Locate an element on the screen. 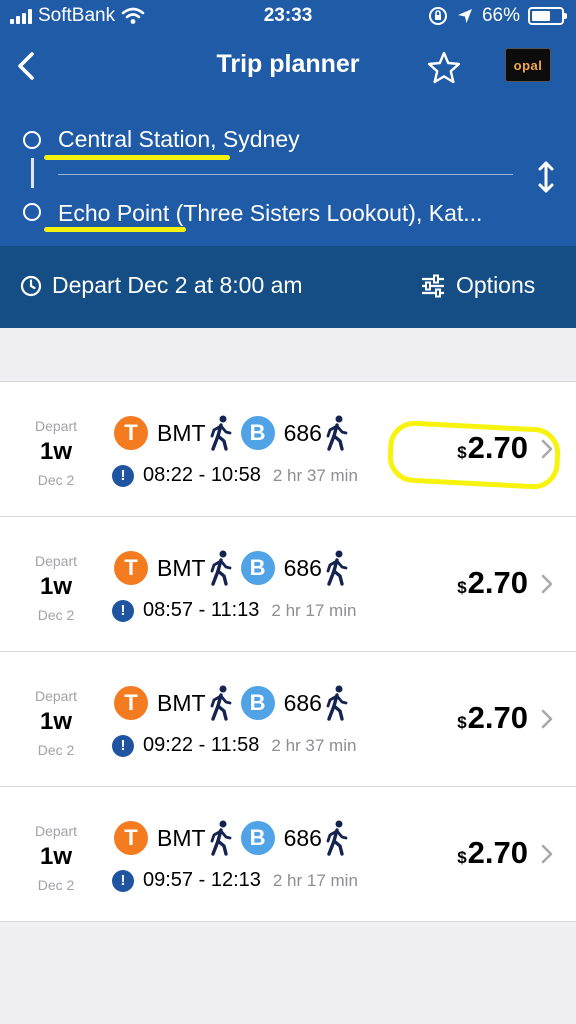 The image size is (576, 1024). destination-point: Echo Point is located at coordinates (114, 213).